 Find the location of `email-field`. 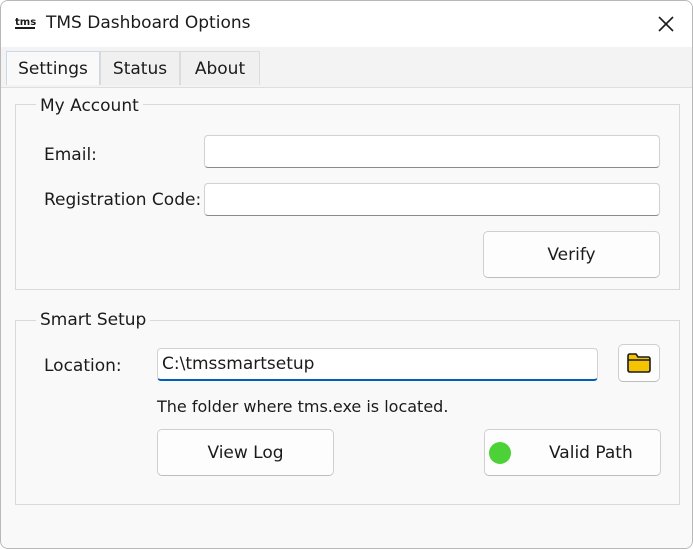

email-field is located at coordinates (432, 151).